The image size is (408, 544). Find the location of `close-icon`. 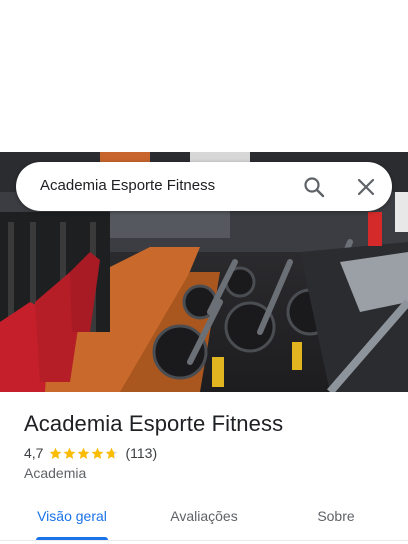

close-icon is located at coordinates (366, 187).